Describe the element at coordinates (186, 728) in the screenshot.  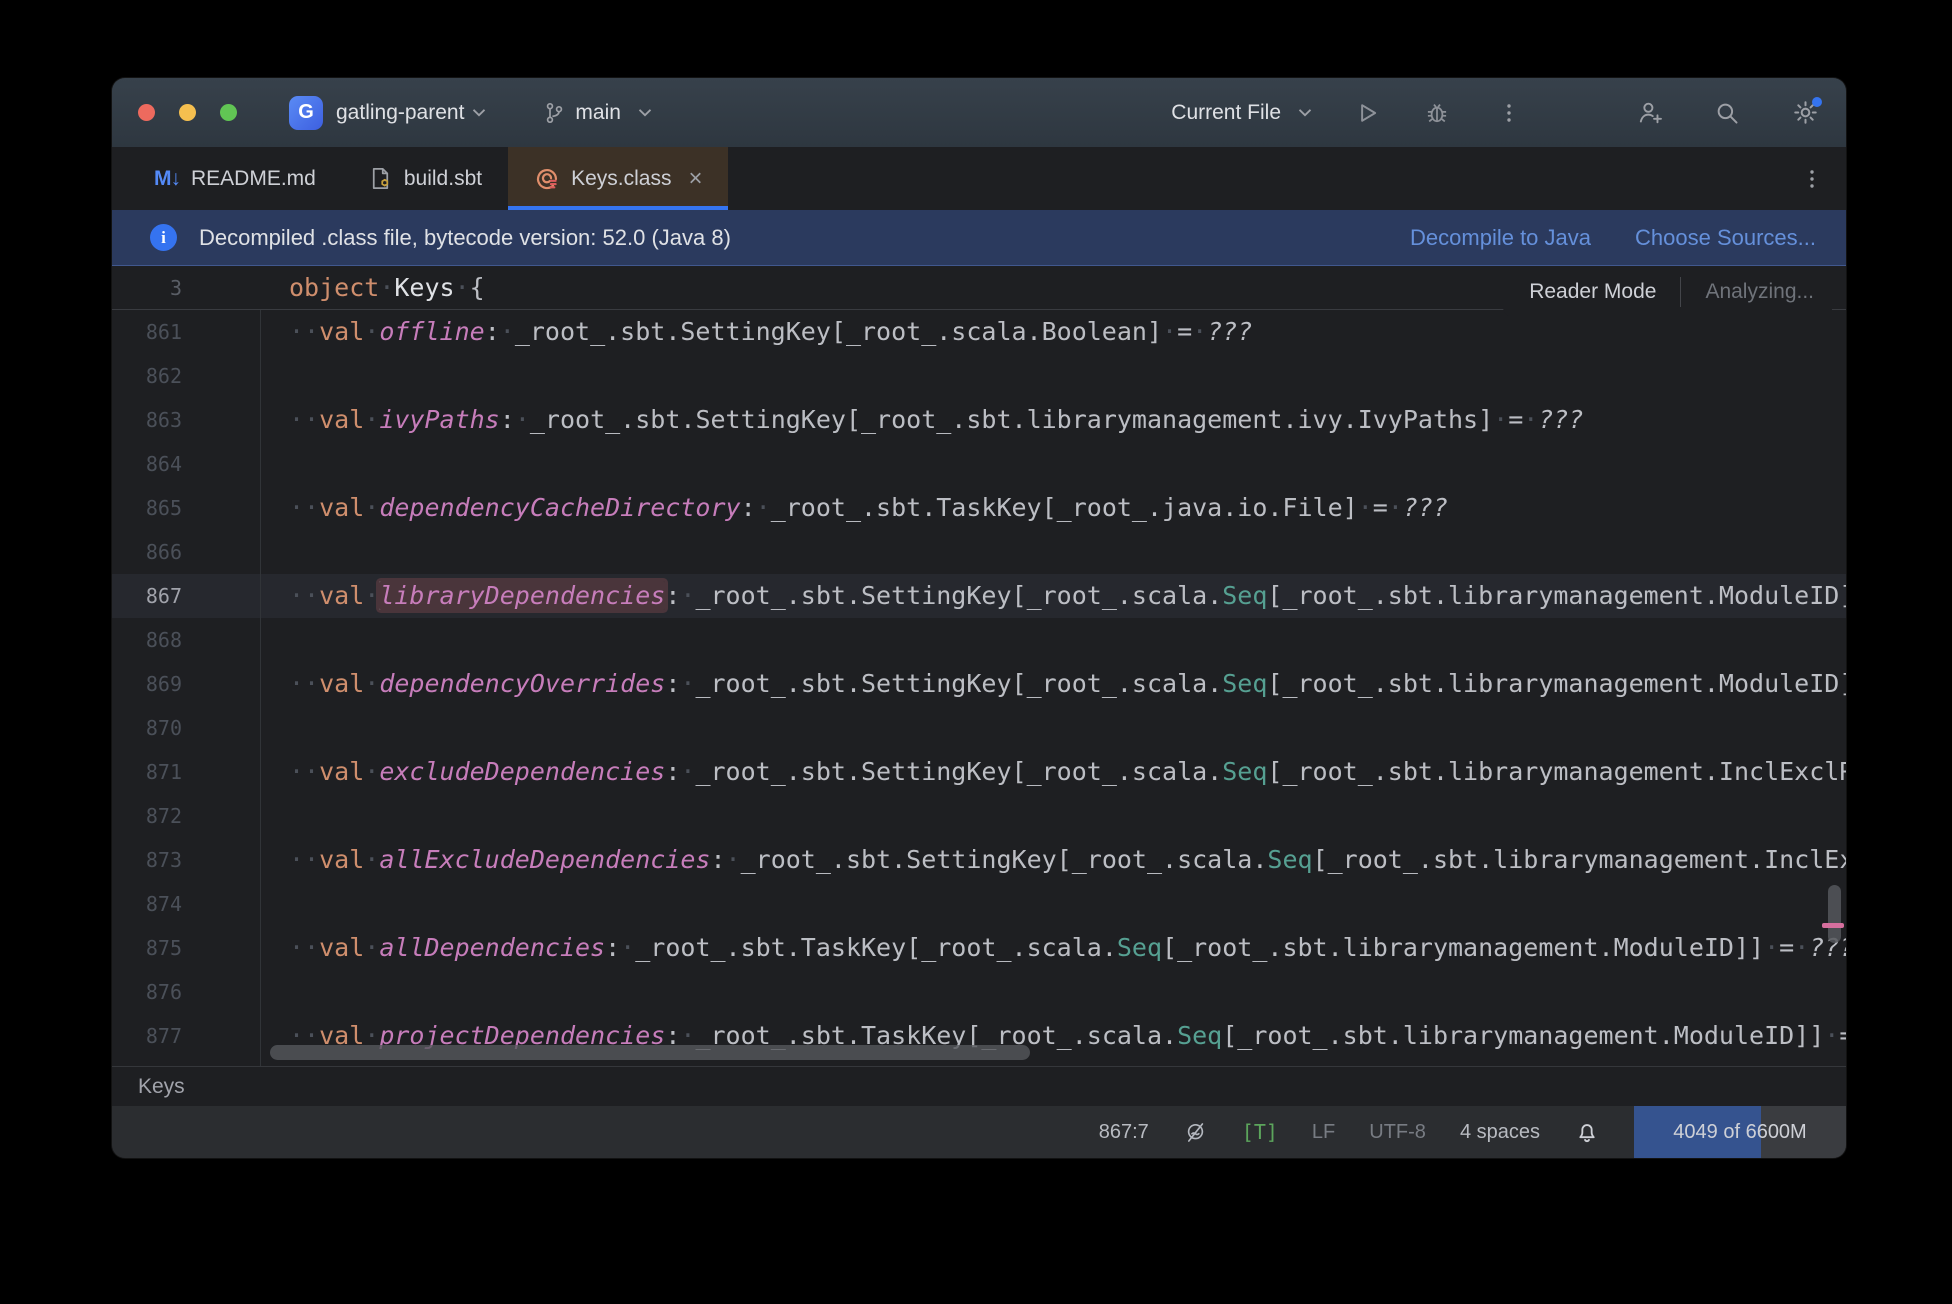
I see `line-number: 870` at that location.